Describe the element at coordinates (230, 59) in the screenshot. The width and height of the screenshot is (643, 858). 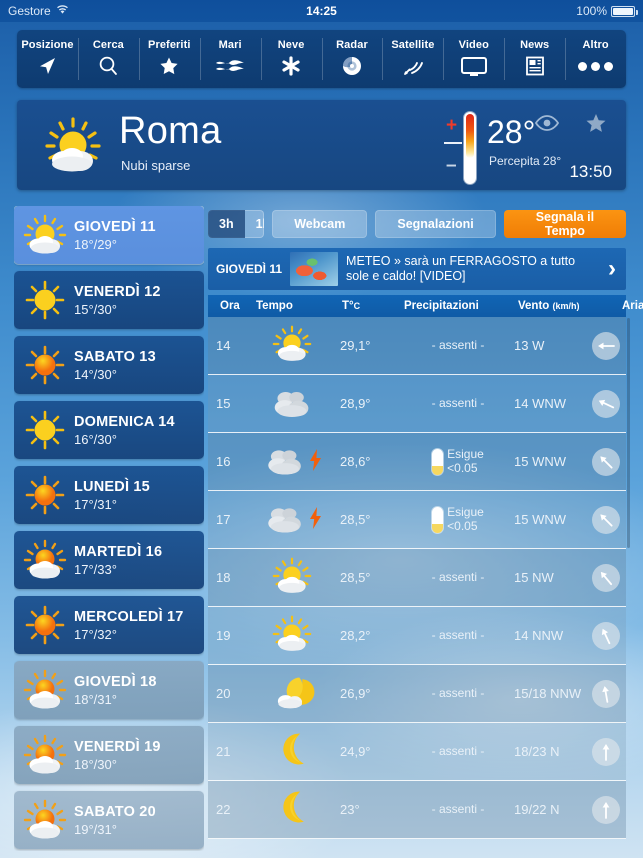
I see `nav-item-mari: Mari` at that location.